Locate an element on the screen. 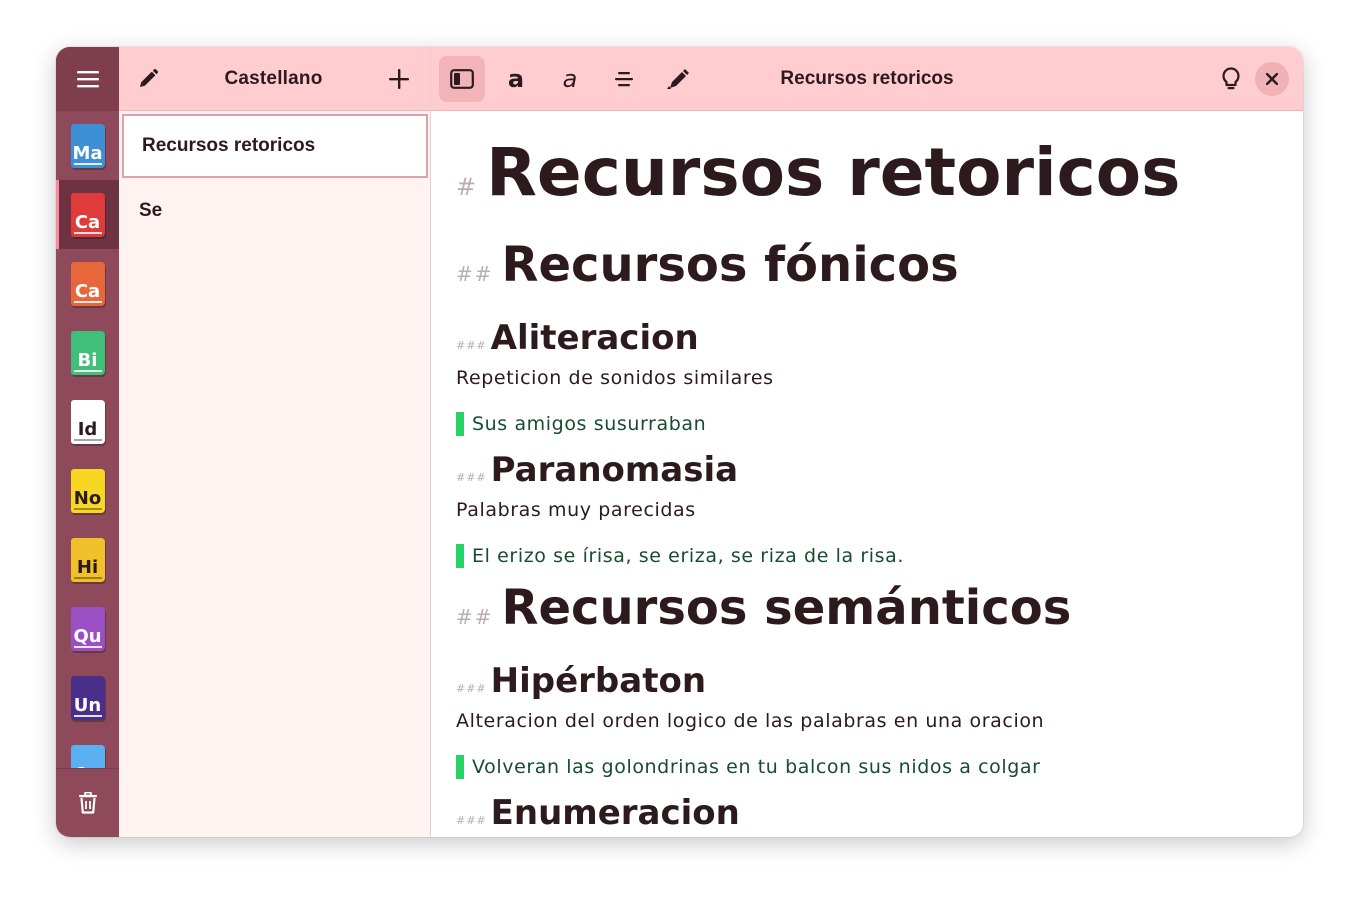 This screenshot has height=900, width=1358. notebook-icon: Qu is located at coordinates (87, 628).